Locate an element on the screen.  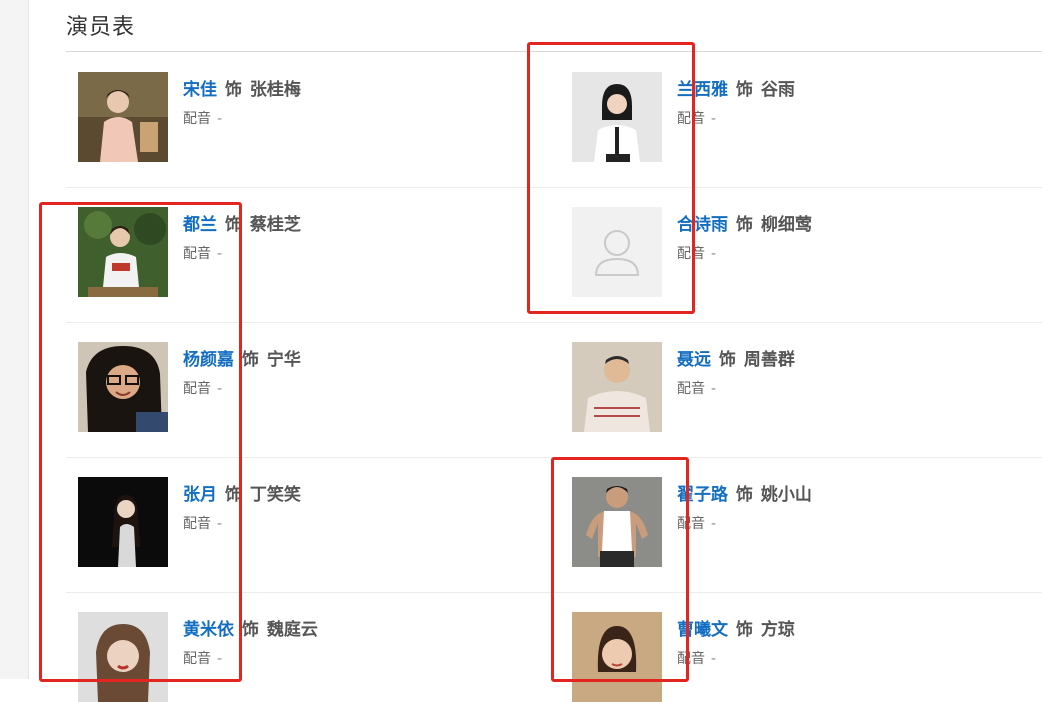
cast-name-line: 合诗雨 饰 柳细莺 is located at coordinates (744, 222).